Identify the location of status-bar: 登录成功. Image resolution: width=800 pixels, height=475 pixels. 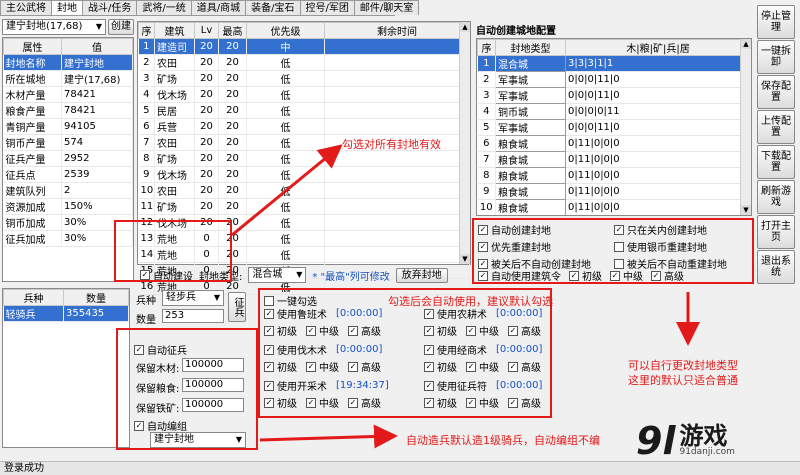
(400, 468).